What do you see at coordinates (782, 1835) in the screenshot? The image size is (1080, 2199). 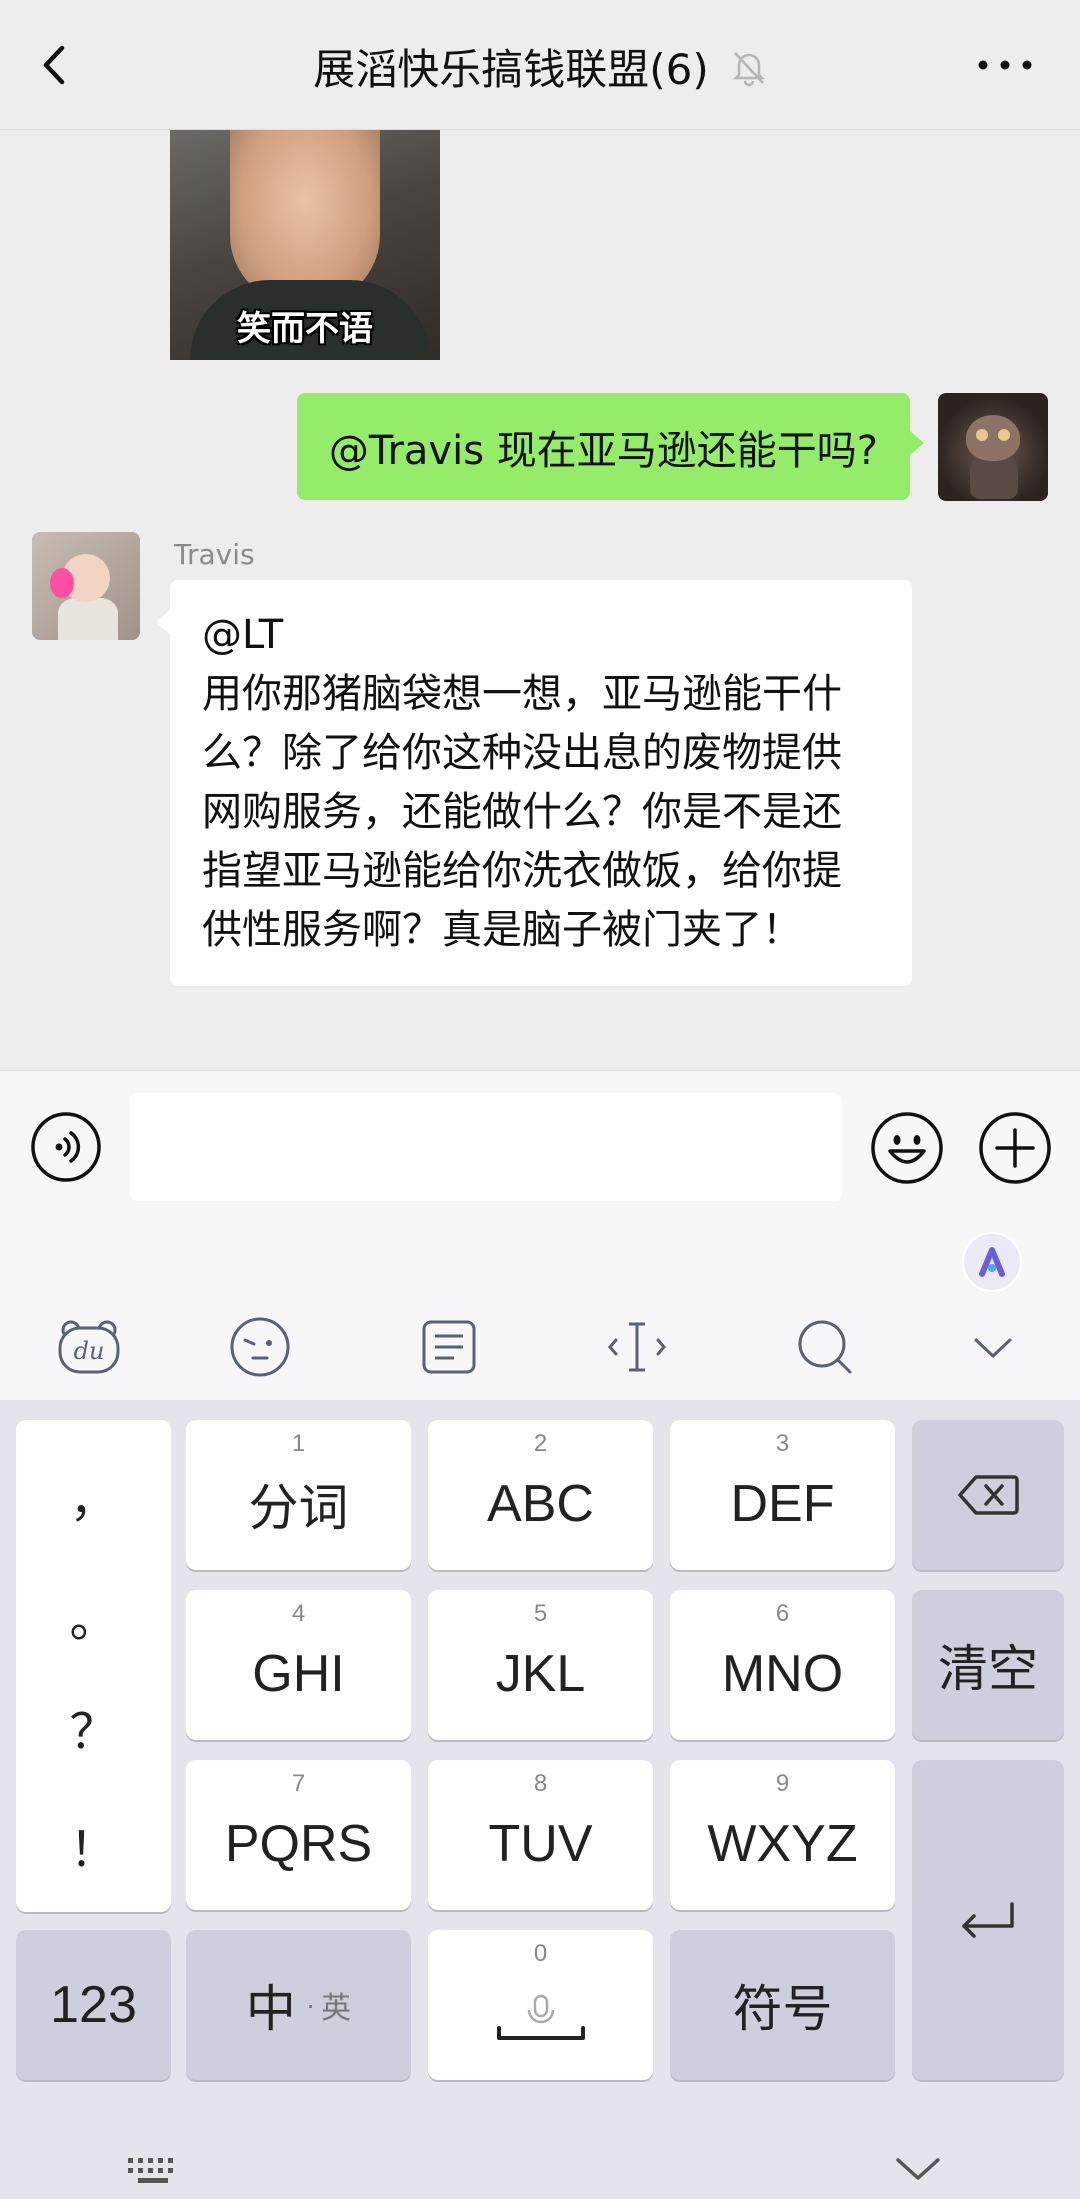 I see `key-9: 9 WXYZ` at bounding box center [782, 1835].